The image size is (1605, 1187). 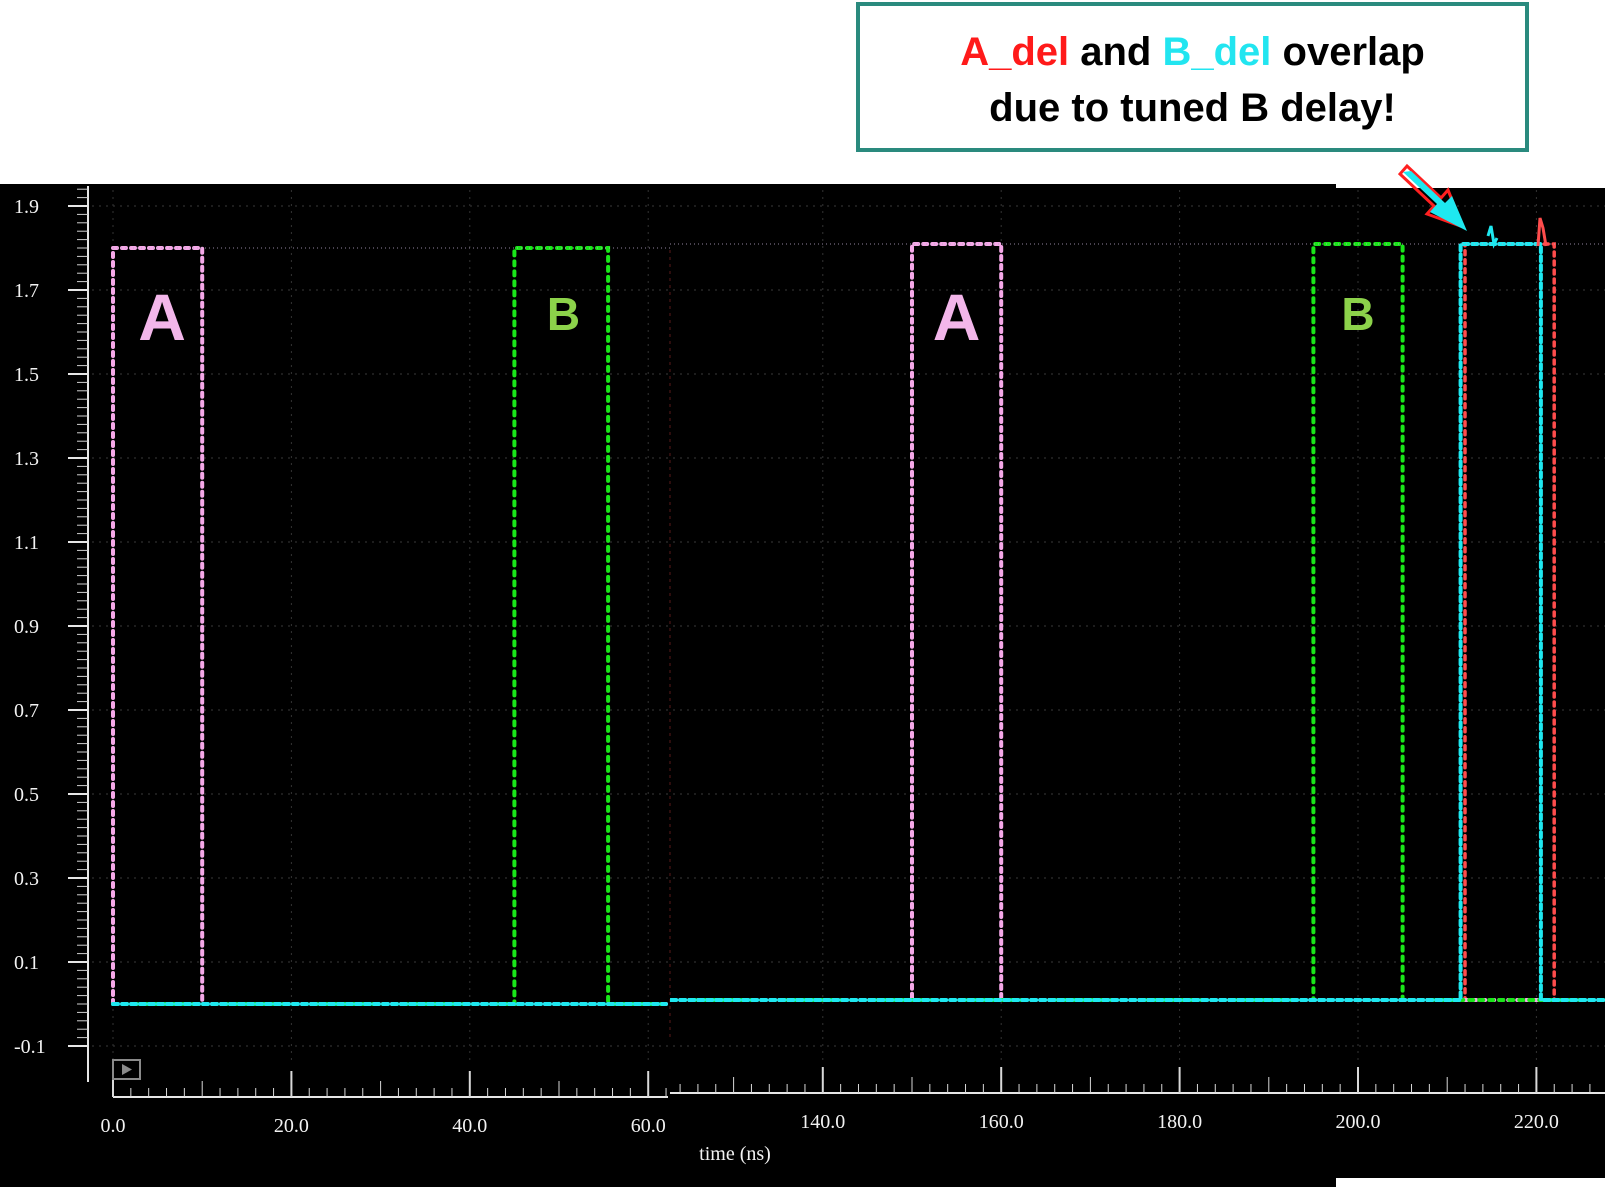 I want to click on x-tick-label: 60.0, so click(x=648, y=1126).